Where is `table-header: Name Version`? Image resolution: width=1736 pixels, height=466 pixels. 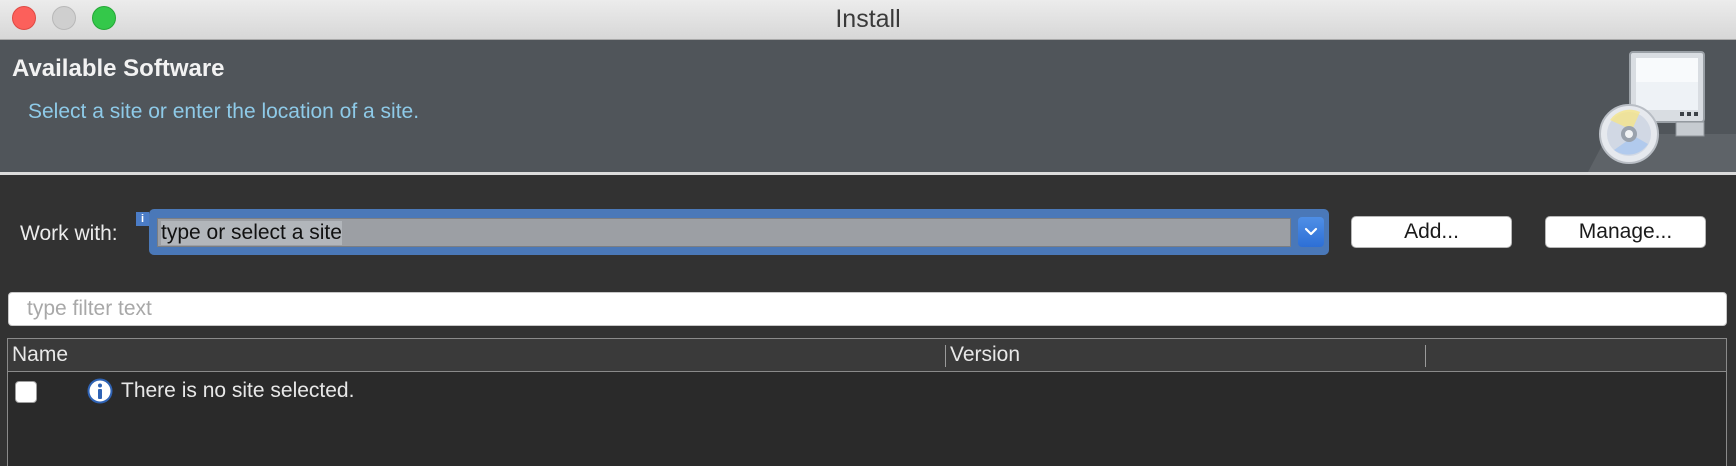
table-header: Name Version is located at coordinates (867, 355).